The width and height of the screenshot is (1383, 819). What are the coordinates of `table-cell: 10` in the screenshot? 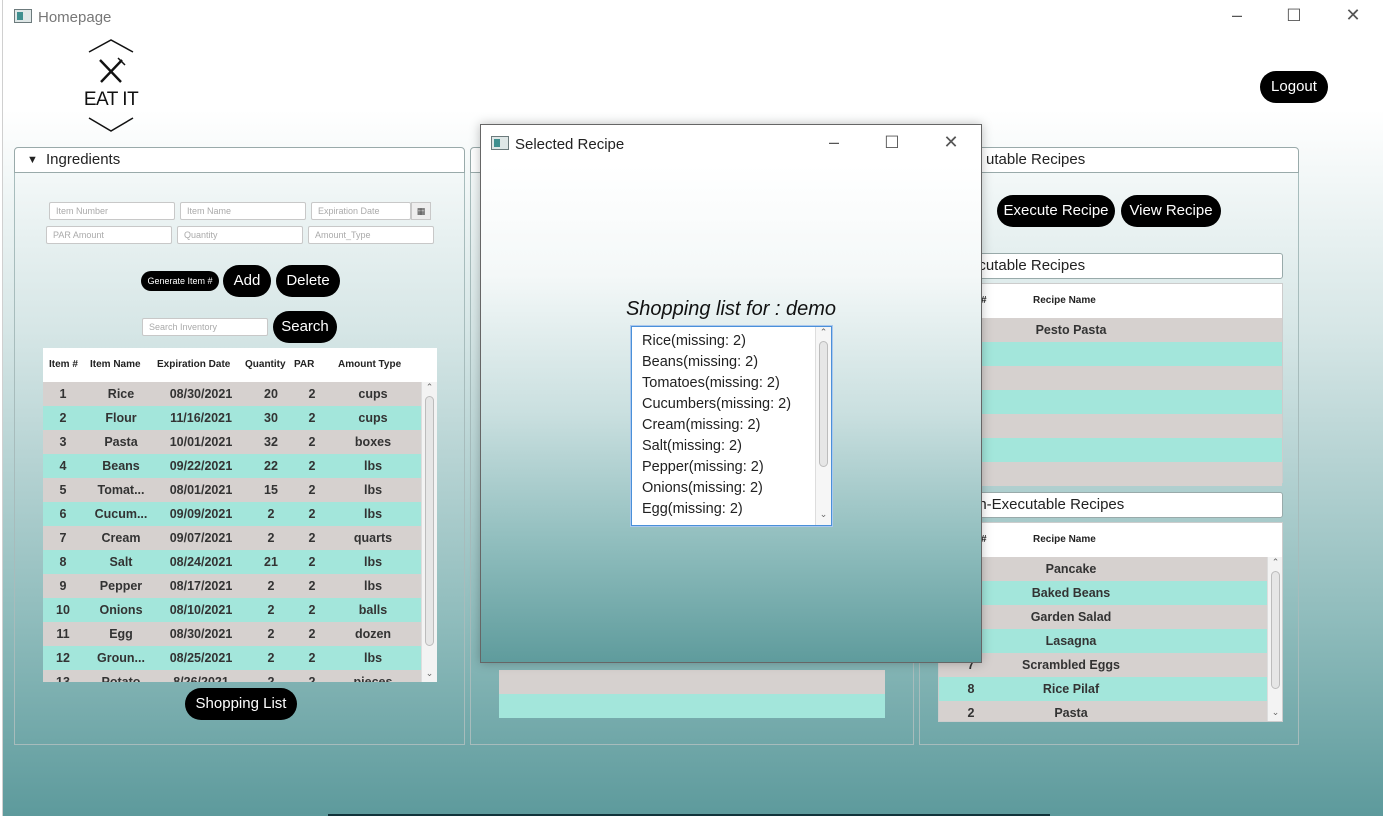 It's located at (63, 610).